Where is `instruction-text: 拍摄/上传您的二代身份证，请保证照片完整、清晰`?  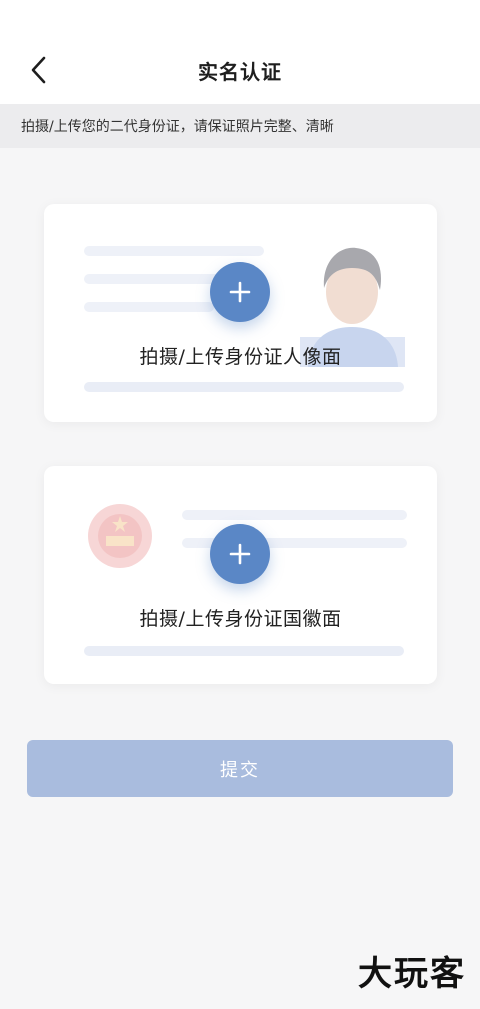
instruction-text: 拍摄/上传您的二代身份证，请保证照片完整、清晰 is located at coordinates (177, 127).